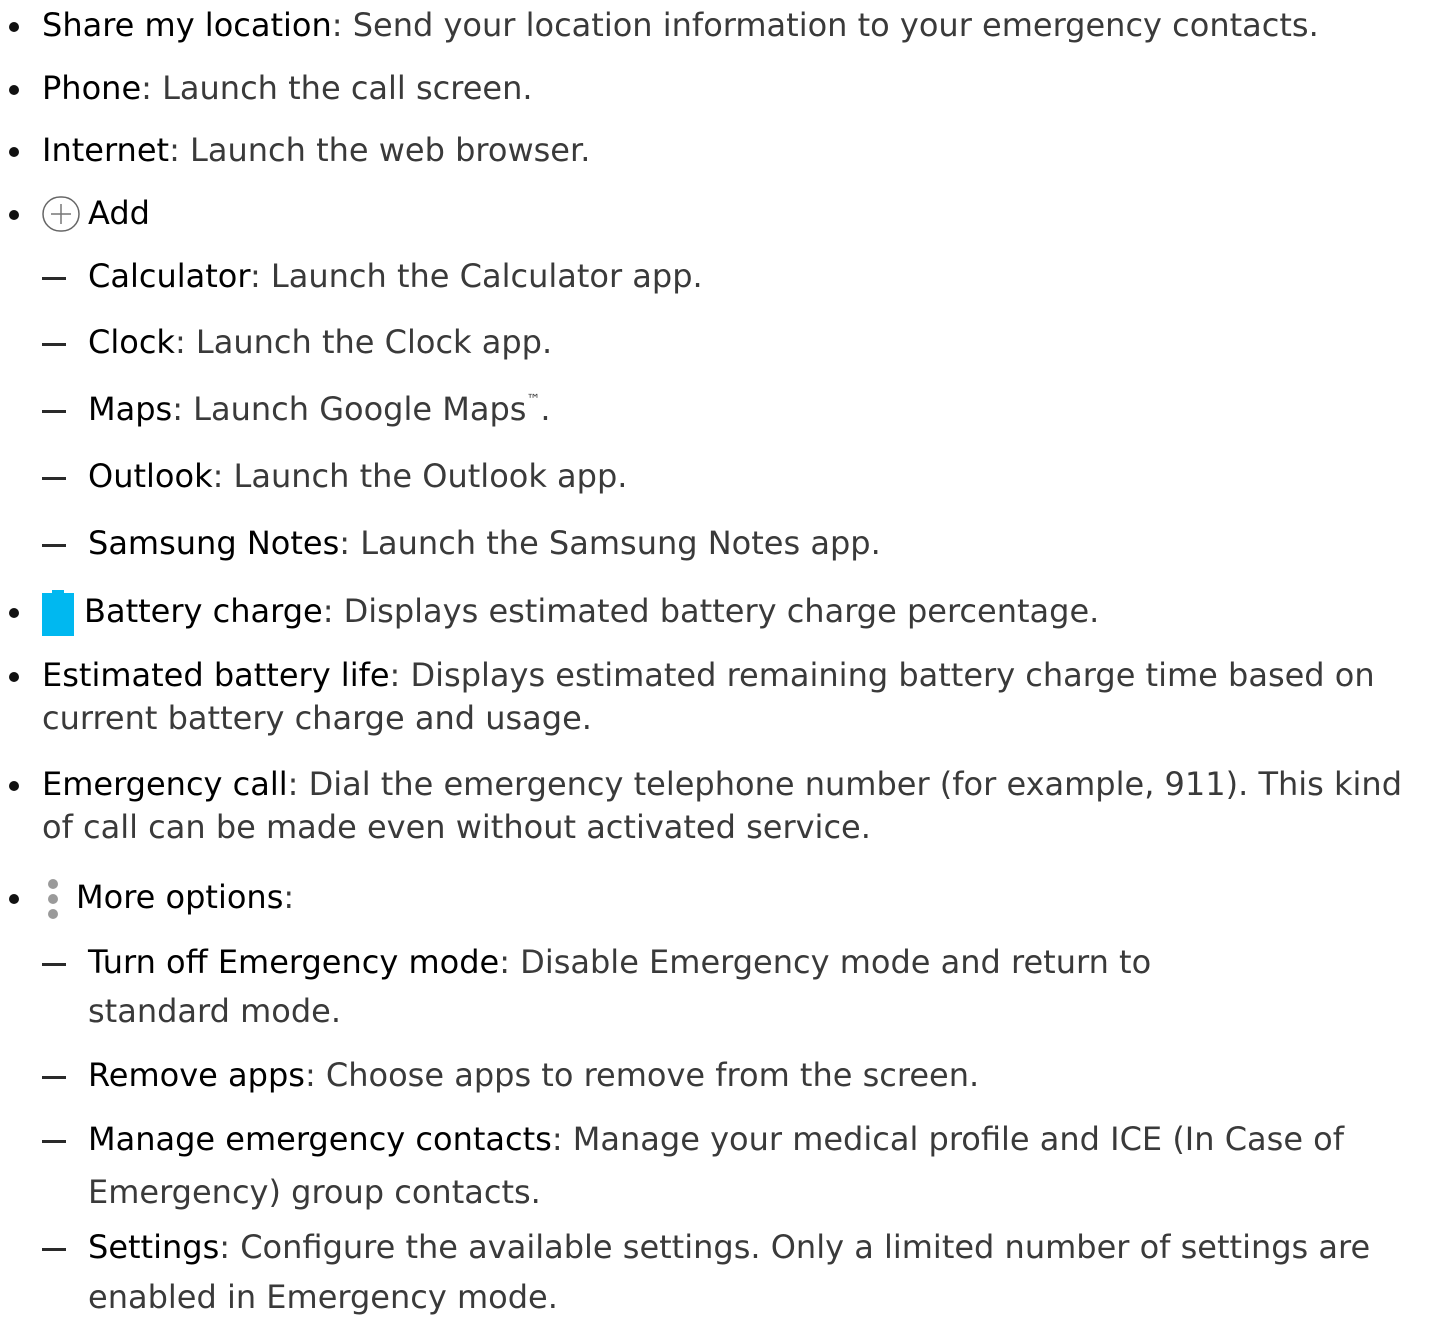 Image resolution: width=1456 pixels, height=1321 pixels. Describe the element at coordinates (289, 897) in the screenshot. I see `item-description: :` at that location.